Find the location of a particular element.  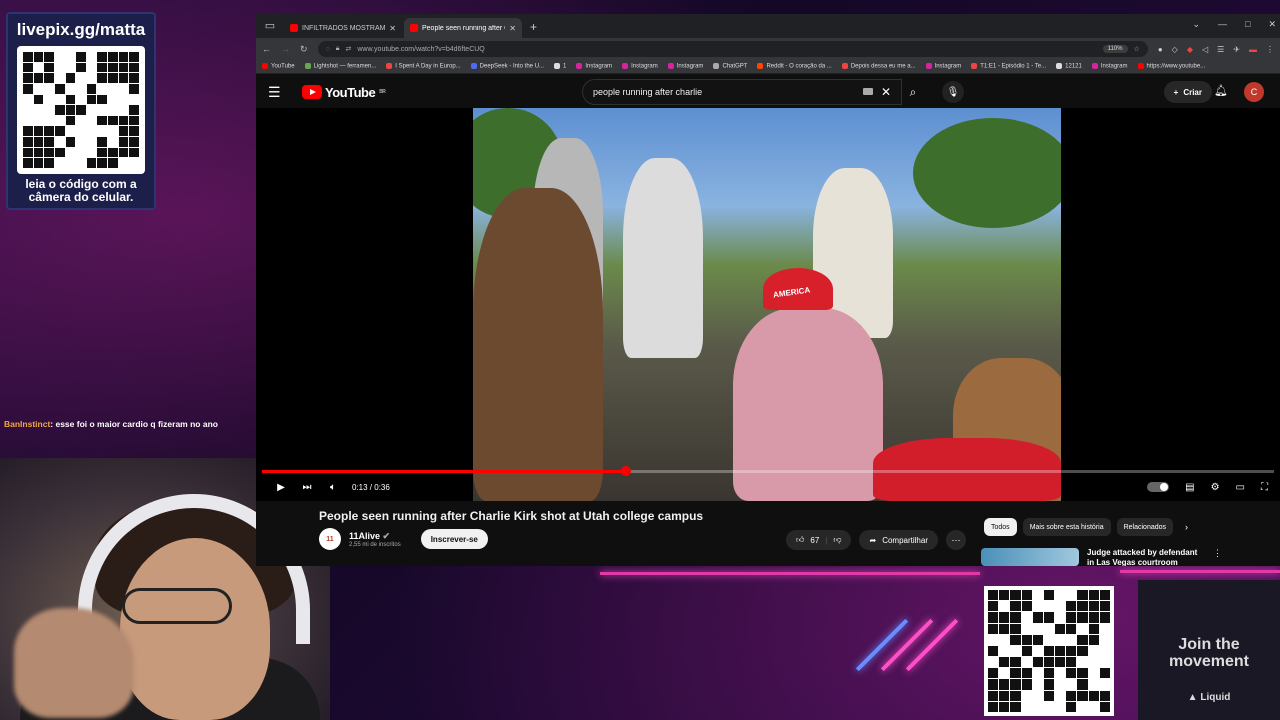

site-settings-icon: ⇄ is located at coordinates (348, 49).